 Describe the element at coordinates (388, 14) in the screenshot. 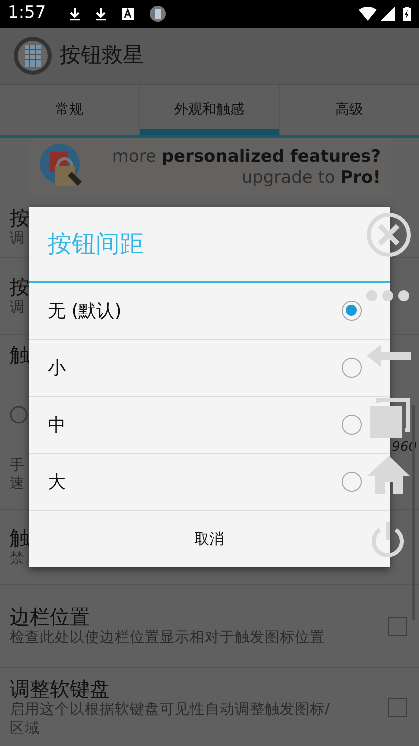

I see `signal-icon` at that location.